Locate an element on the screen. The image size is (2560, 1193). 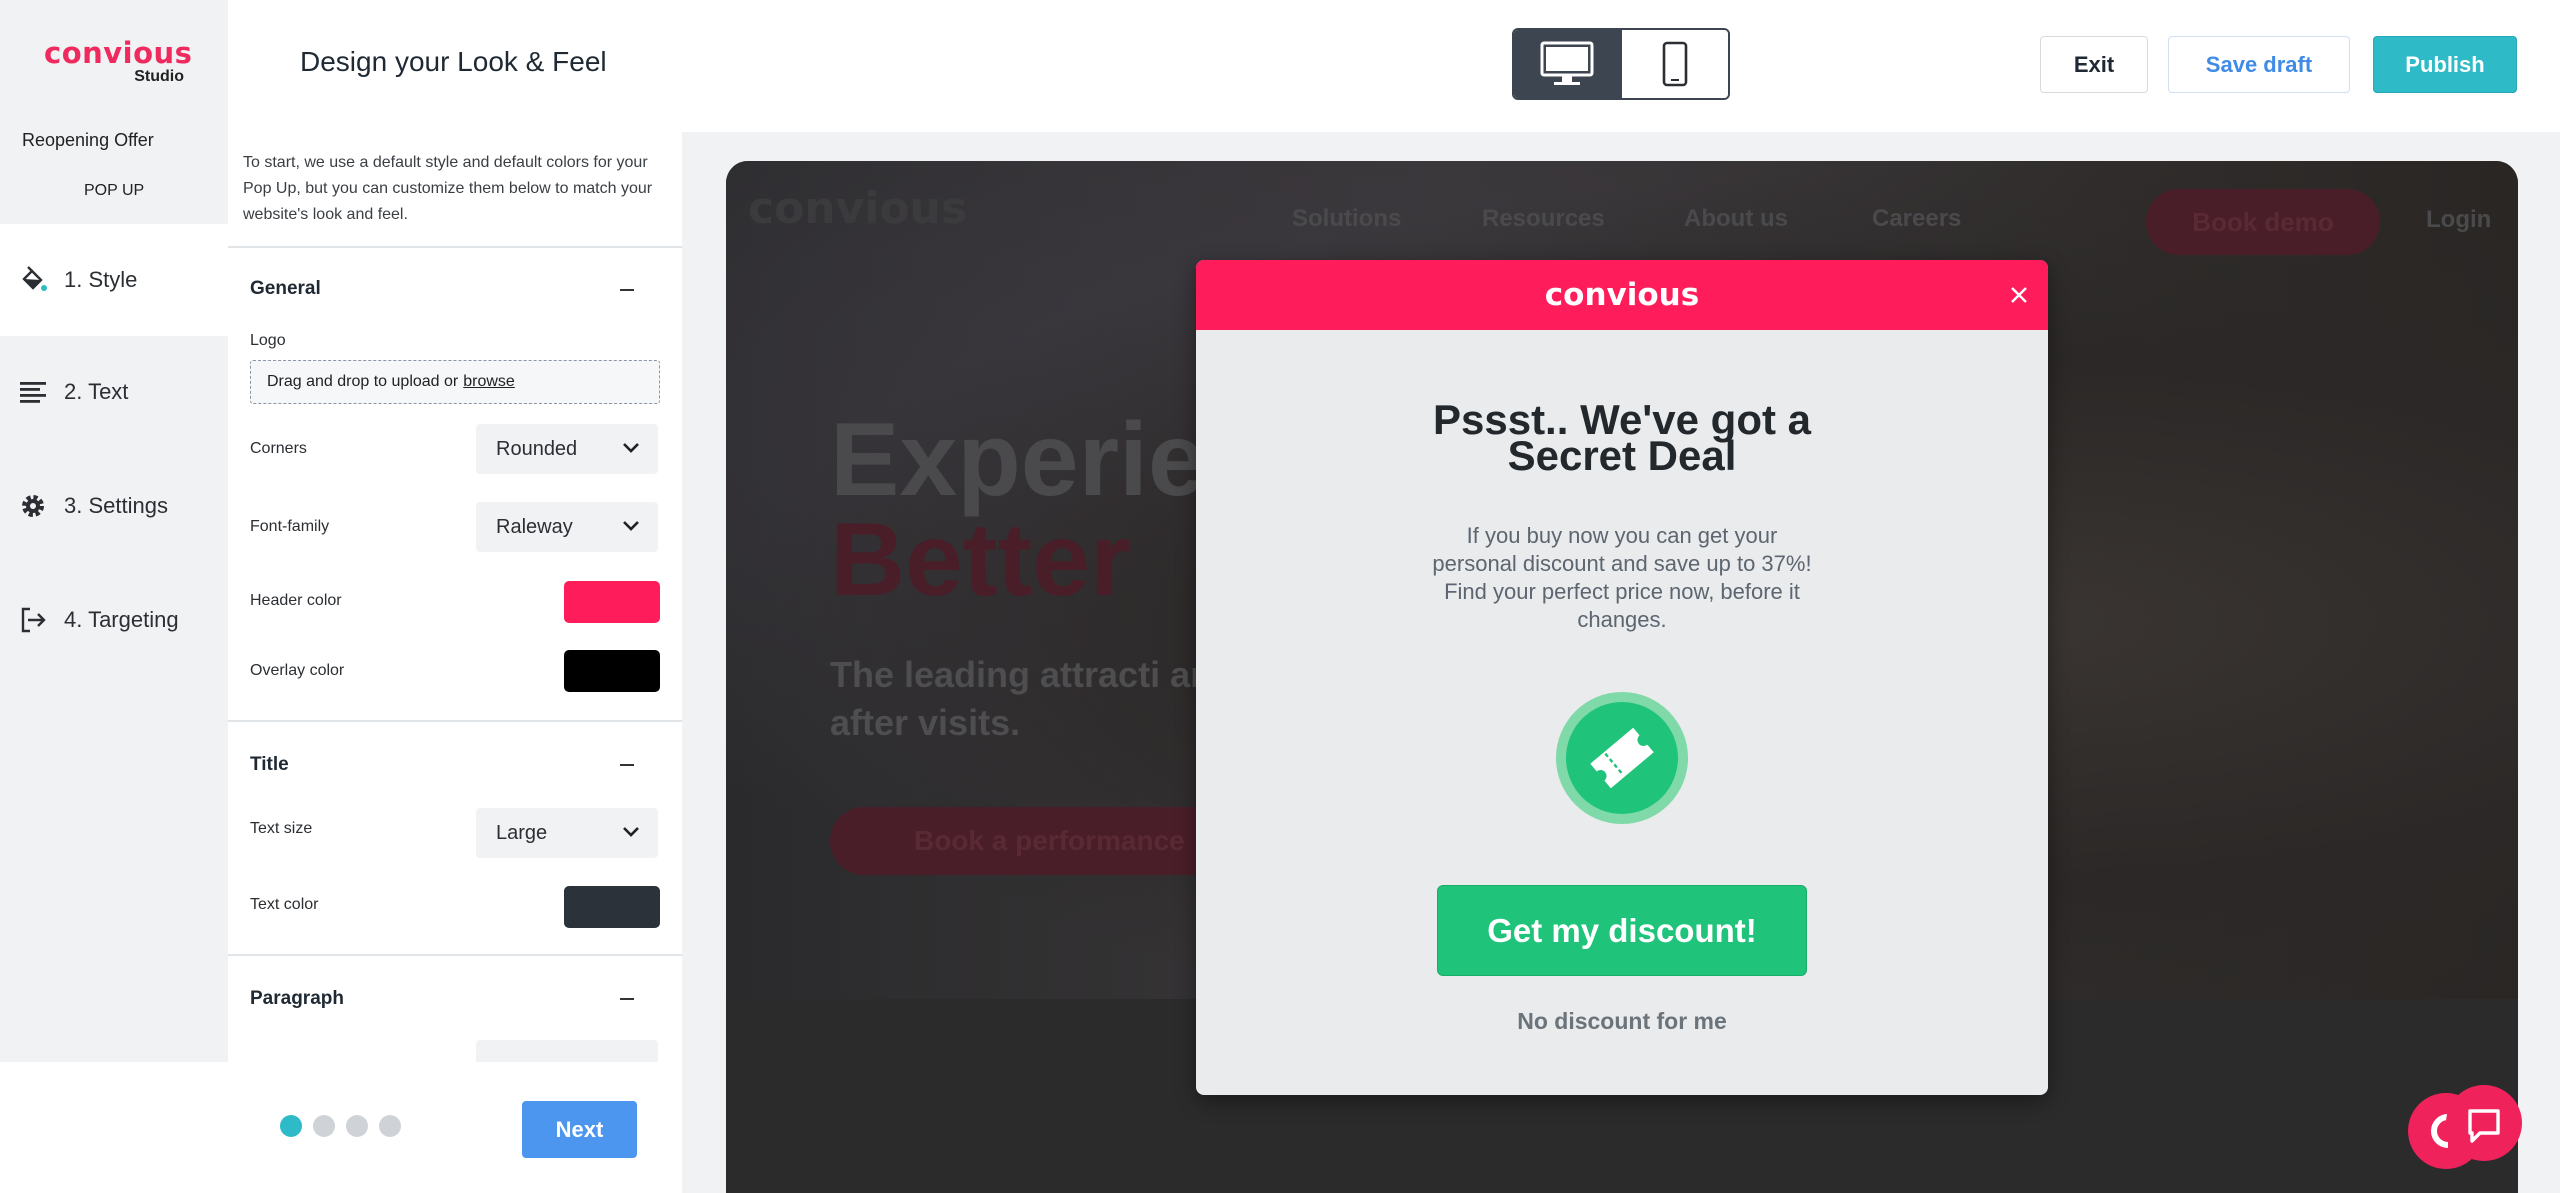
device-toggle is located at coordinates (1621, 64).